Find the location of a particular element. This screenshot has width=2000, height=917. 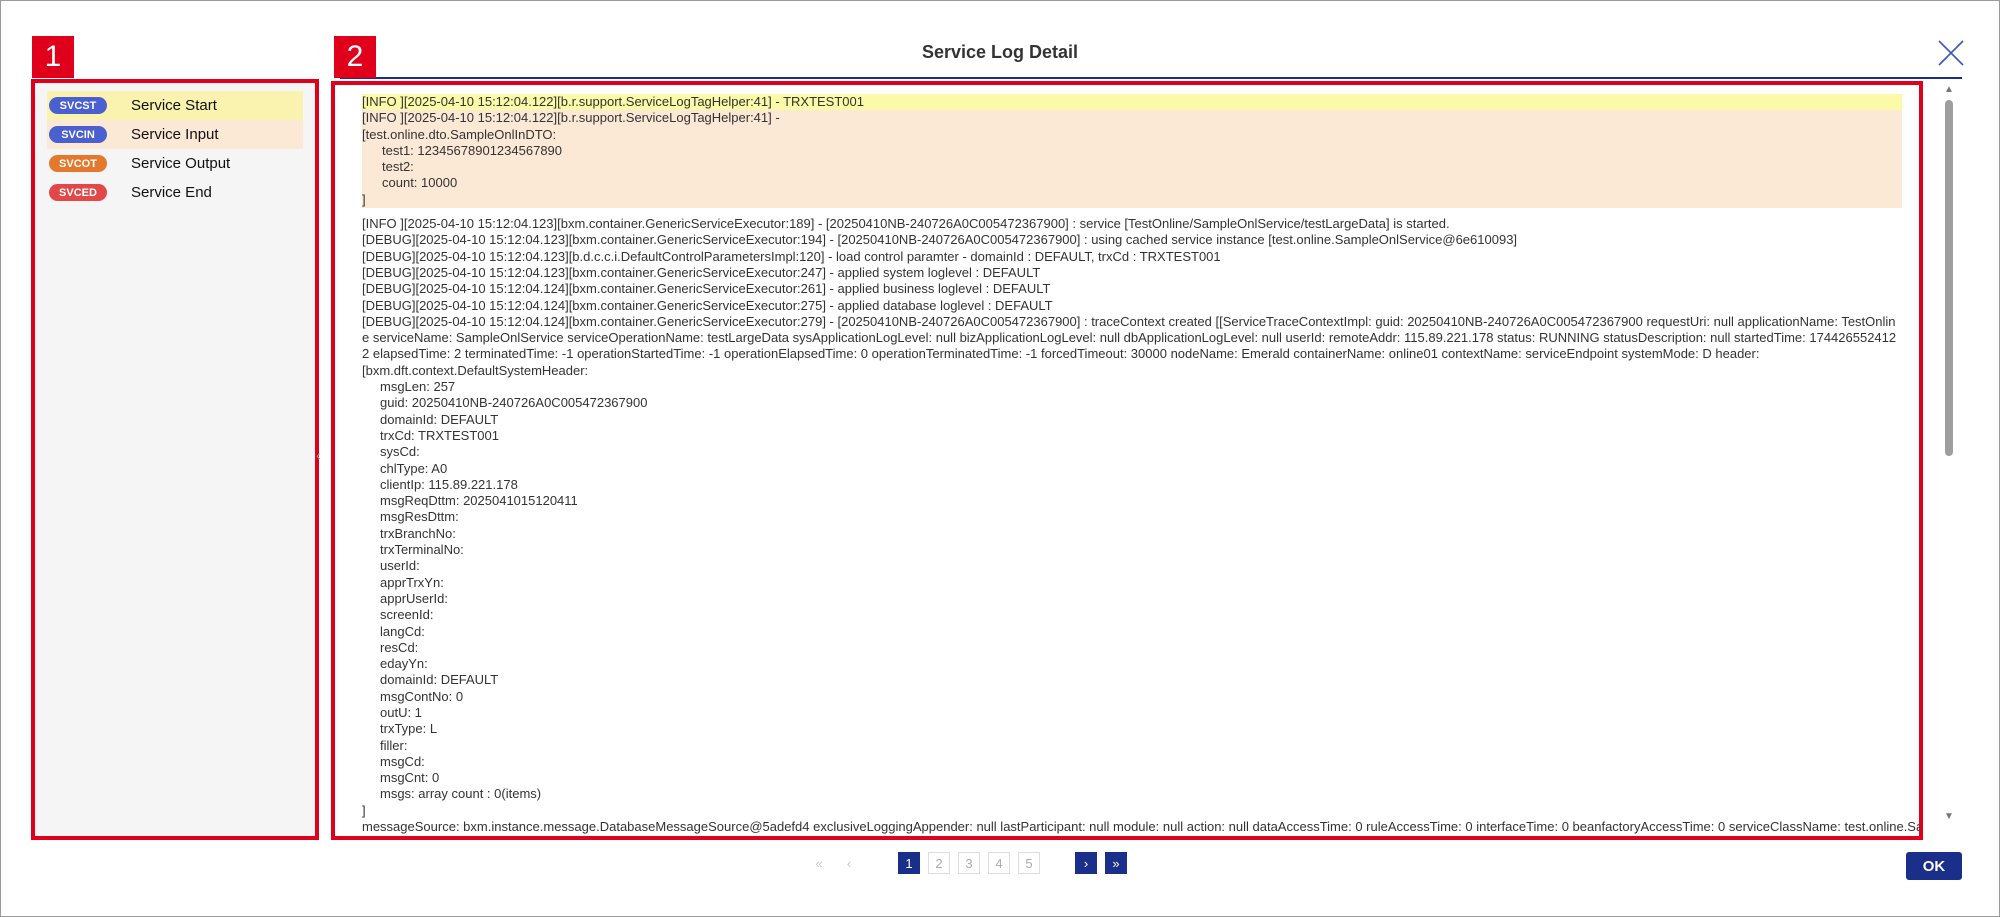

scroll-up-icon: ▲ is located at coordinates (1949, 89).